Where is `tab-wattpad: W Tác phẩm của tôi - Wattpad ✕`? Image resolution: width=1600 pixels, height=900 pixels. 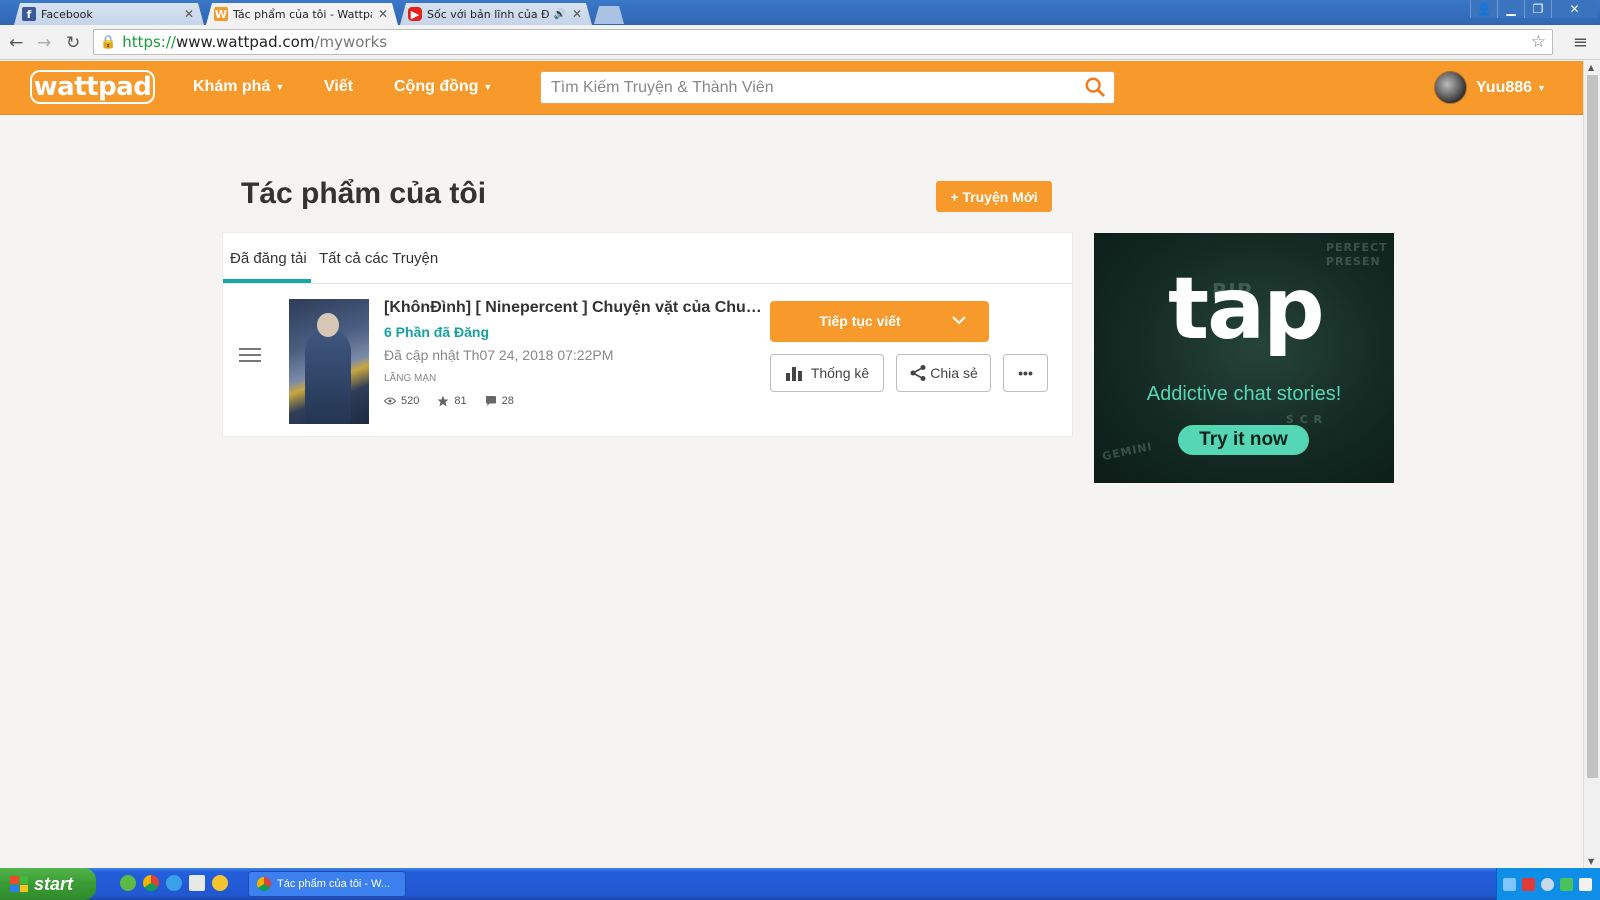
tab-wattpad: W Tác phẩm của tôi - Wattpad ✕ is located at coordinates (302, 14).